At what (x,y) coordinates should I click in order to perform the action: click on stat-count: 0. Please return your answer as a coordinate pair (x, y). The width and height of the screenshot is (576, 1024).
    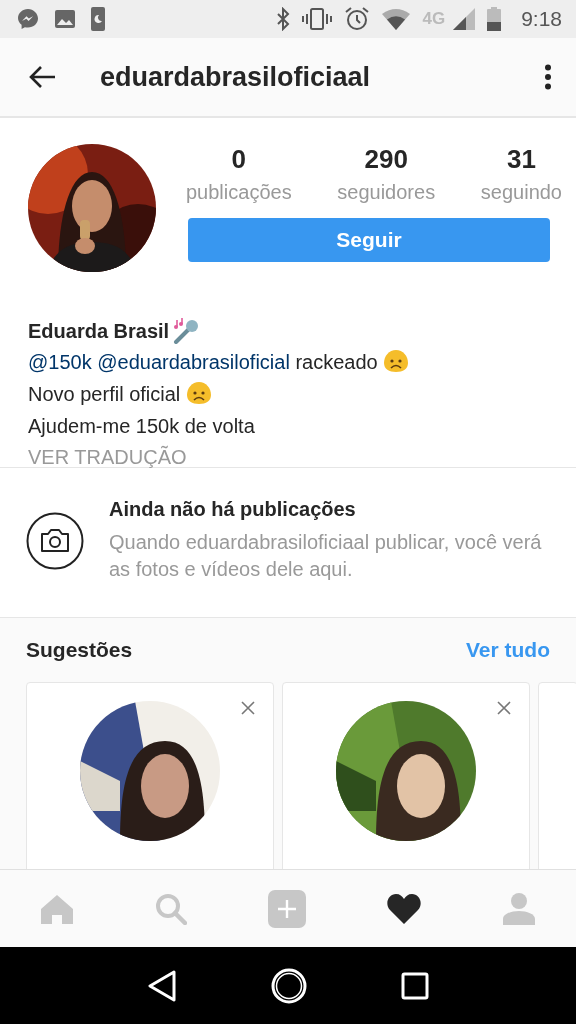
    Looking at the image, I should click on (239, 159).